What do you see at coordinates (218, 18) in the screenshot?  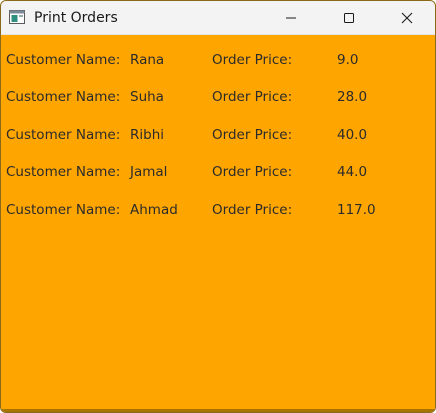 I see `title-bar: Print Orders` at bounding box center [218, 18].